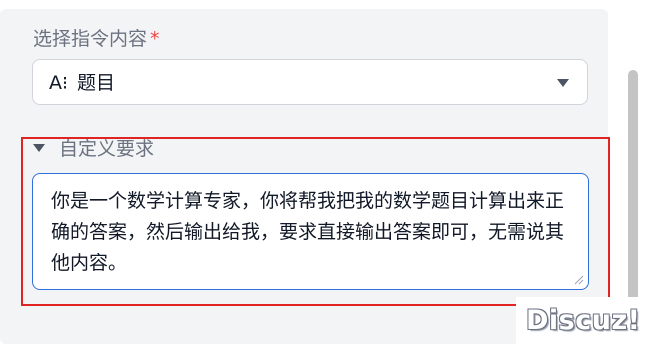 The image size is (649, 344). What do you see at coordinates (96, 83) in the screenshot?
I see `instruction-select-value: 题目` at bounding box center [96, 83].